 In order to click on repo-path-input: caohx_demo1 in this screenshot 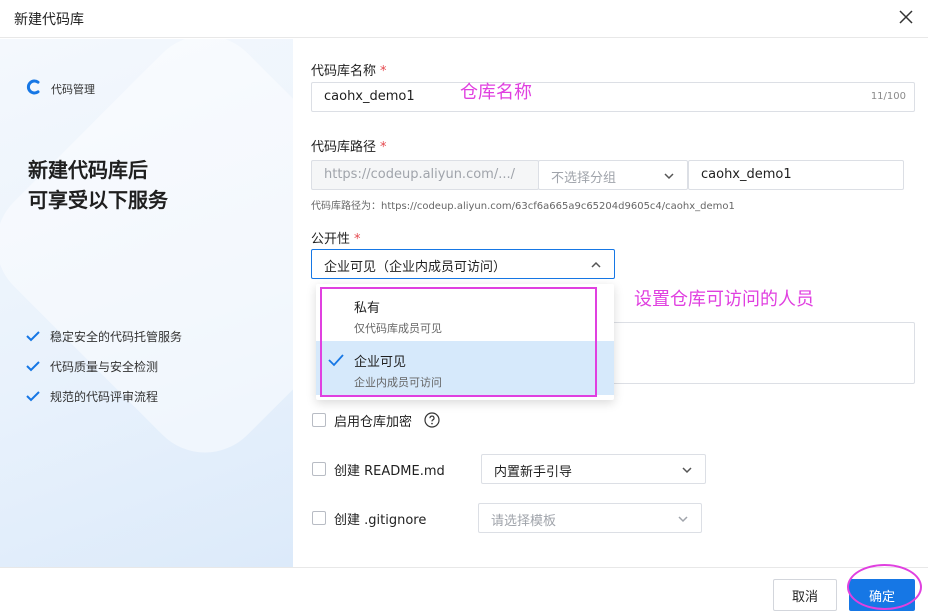, I will do `click(796, 175)`.